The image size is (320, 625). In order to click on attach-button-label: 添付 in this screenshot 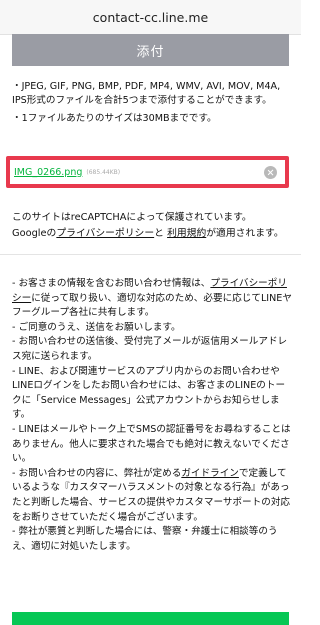, I will do `click(150, 52)`.